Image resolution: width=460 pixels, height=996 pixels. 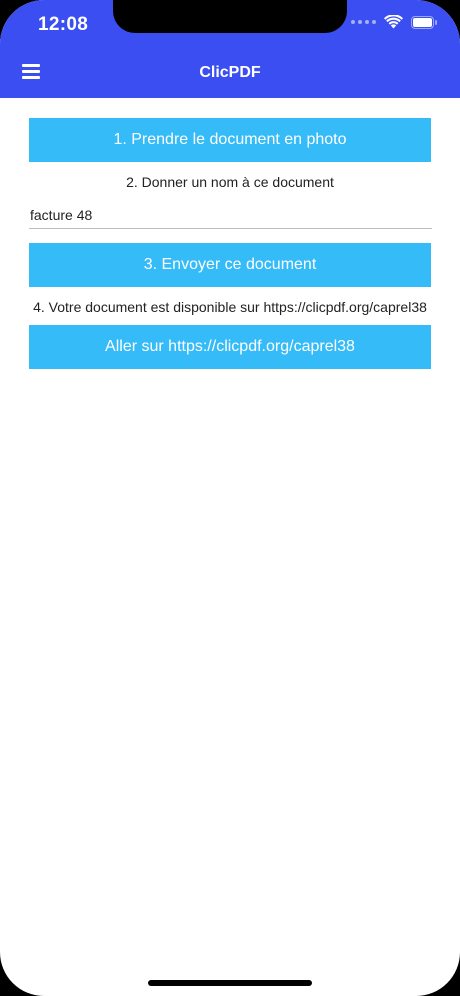 I want to click on app-title: ClicPDF, so click(x=230, y=72).